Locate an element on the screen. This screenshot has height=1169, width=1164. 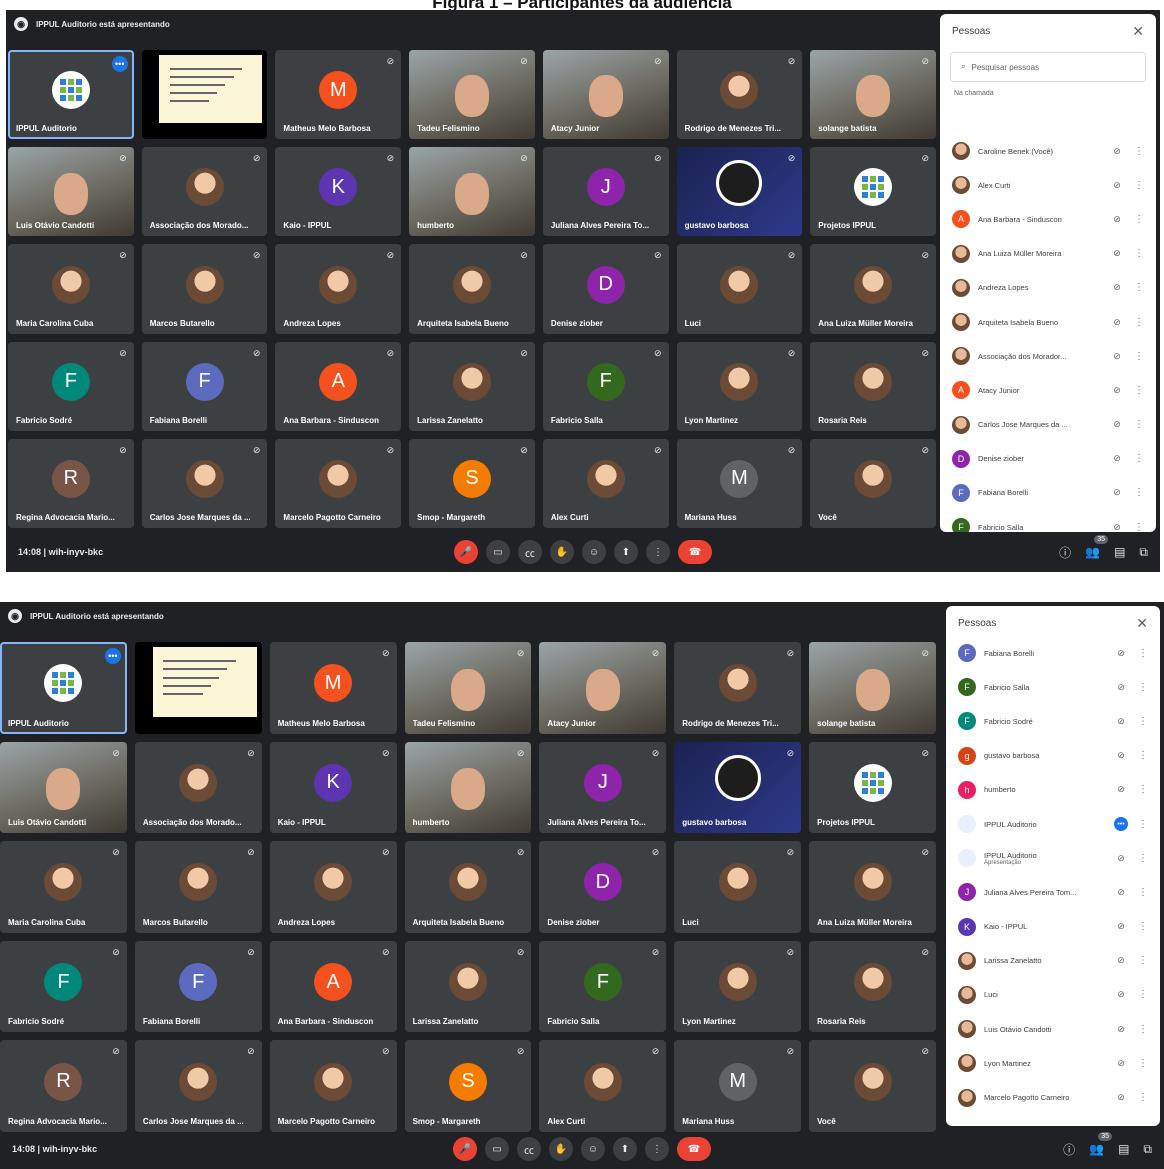
participant-tile: F ⊘ Fabiana Borelli is located at coordinates (204, 386).